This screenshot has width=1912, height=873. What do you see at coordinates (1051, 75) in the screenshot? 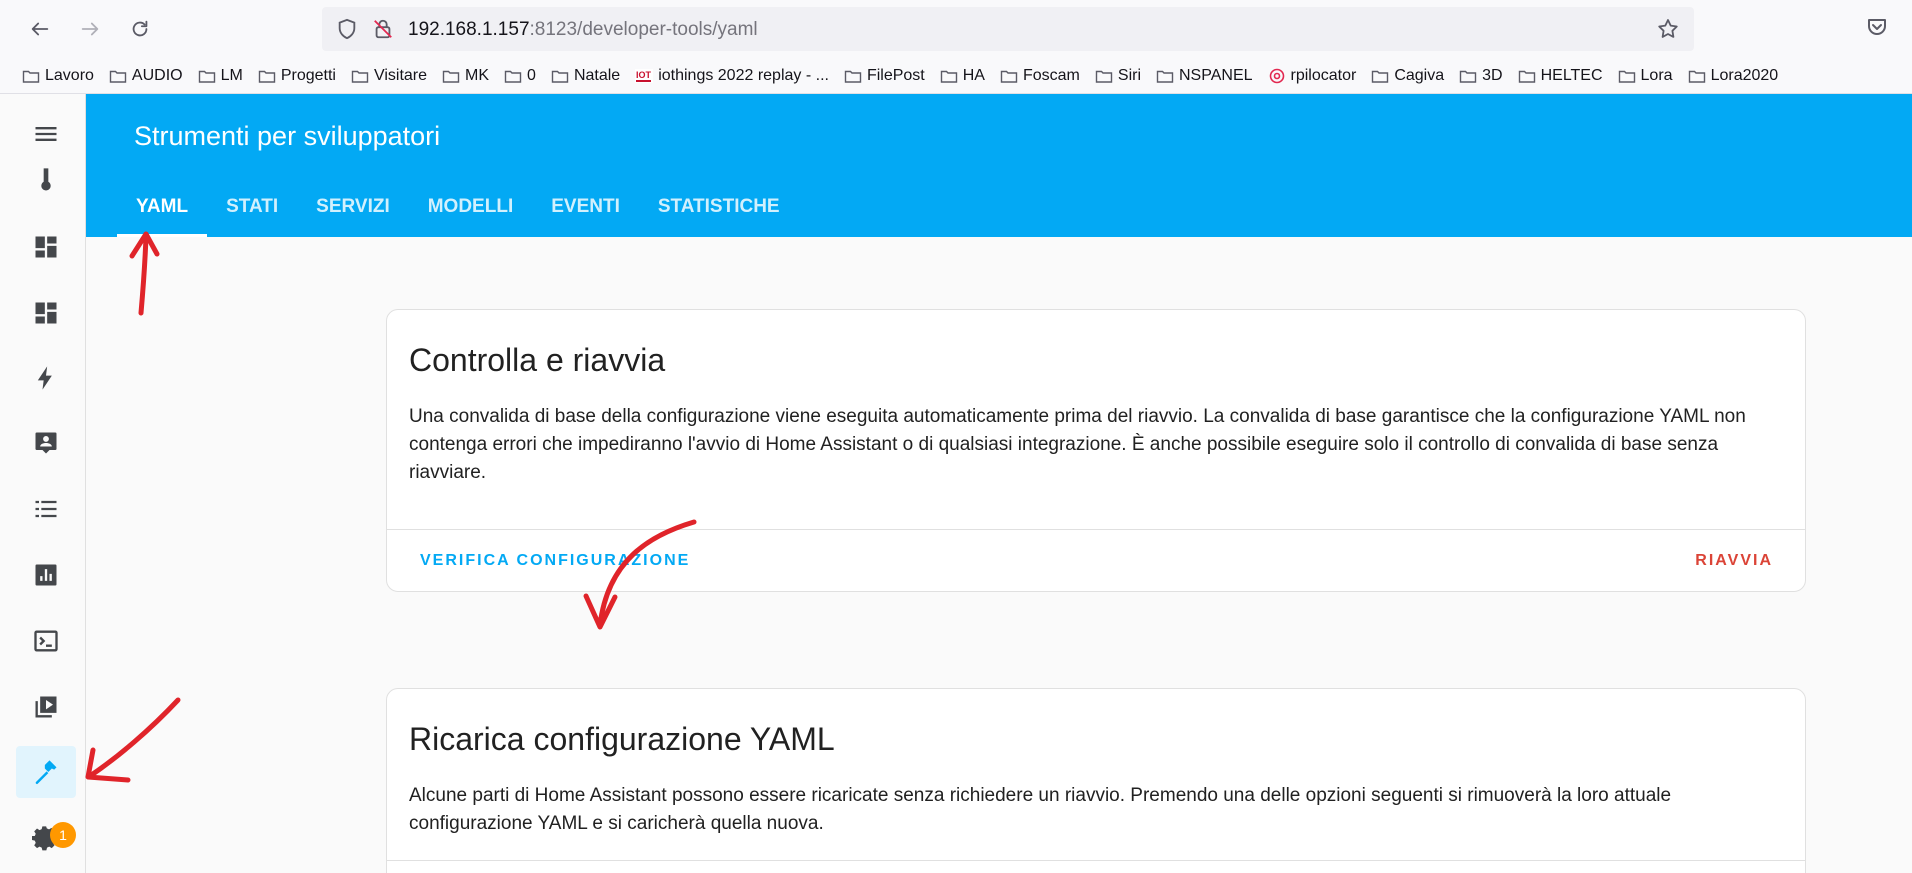
I see `bookmark-label: Foscam` at bounding box center [1051, 75].